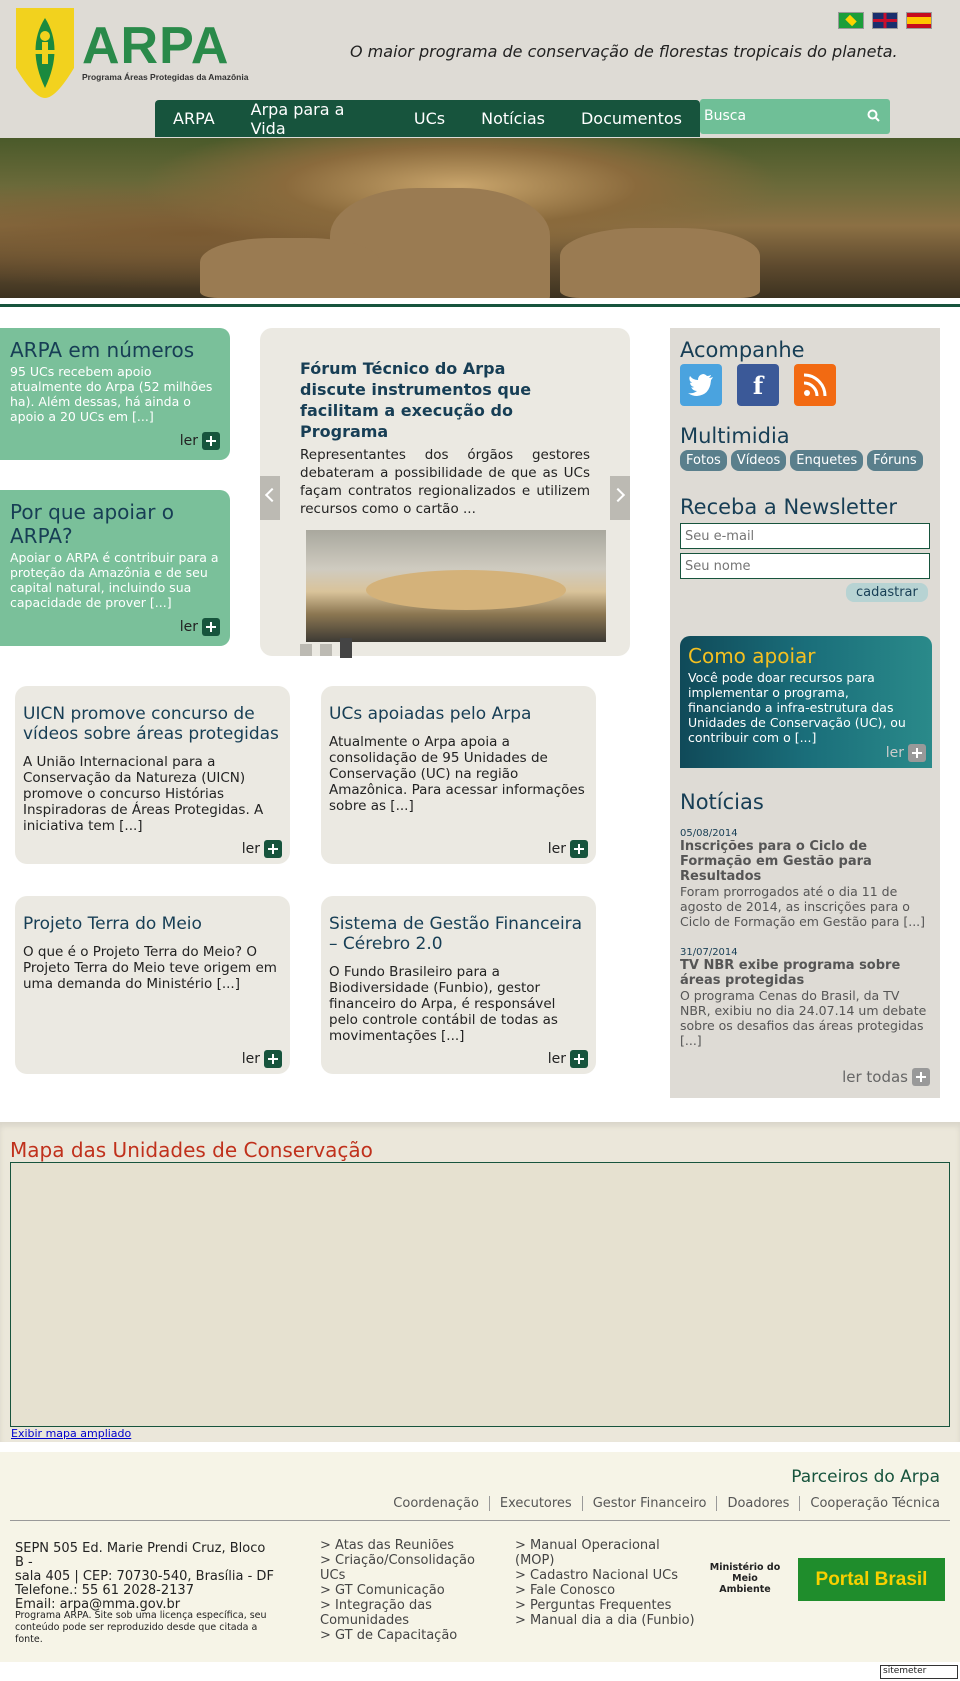 The width and height of the screenshot is (960, 1681). Describe the element at coordinates (458, 714) in the screenshot. I see `card-title: UCs apoiadas pelo Arpa` at that location.